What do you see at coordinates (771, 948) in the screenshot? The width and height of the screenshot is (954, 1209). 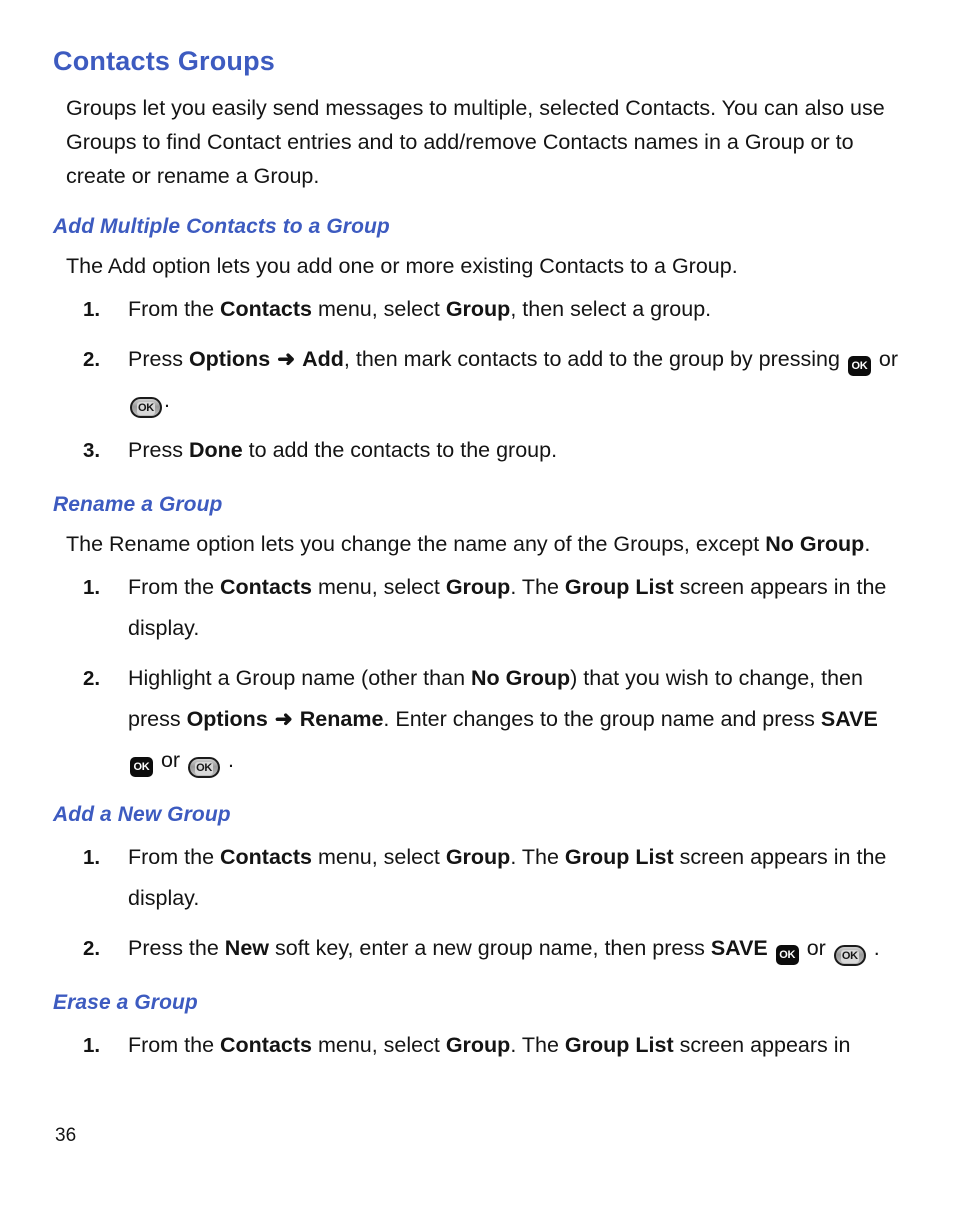 I see `body-text-run` at bounding box center [771, 948].